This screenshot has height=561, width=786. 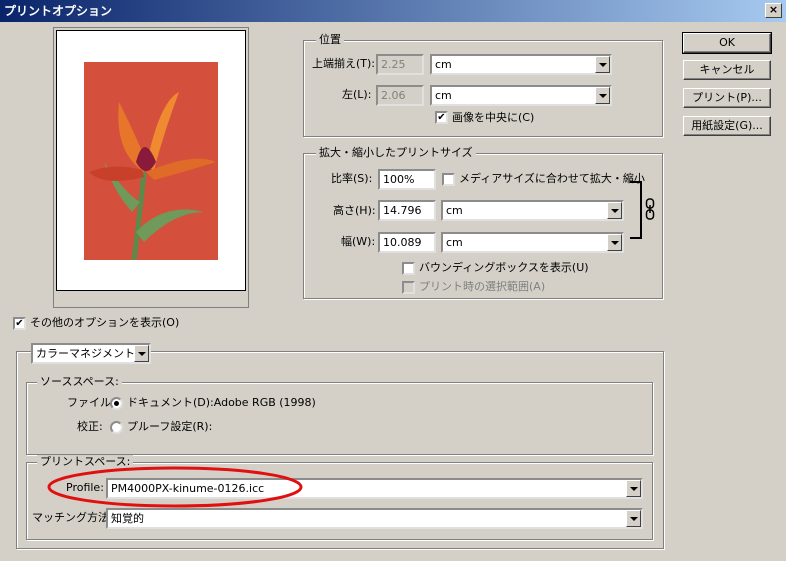 I want to click on highlight-ellipse, so click(x=175, y=487).